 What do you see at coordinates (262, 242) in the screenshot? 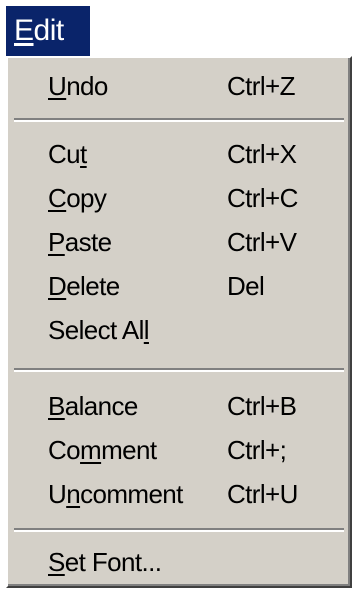
I see `paste-shortcut: Ctrl+V` at bounding box center [262, 242].